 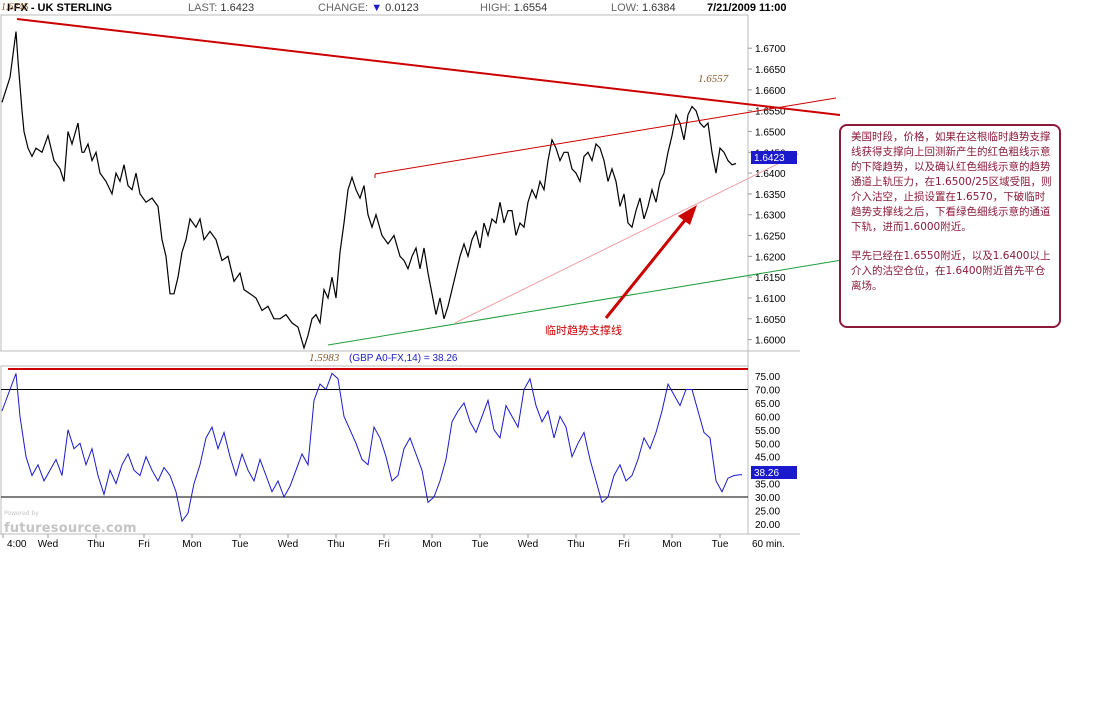 What do you see at coordinates (713, 79) in the screenshot?
I see `high-price-label: 1.6557` at bounding box center [713, 79].